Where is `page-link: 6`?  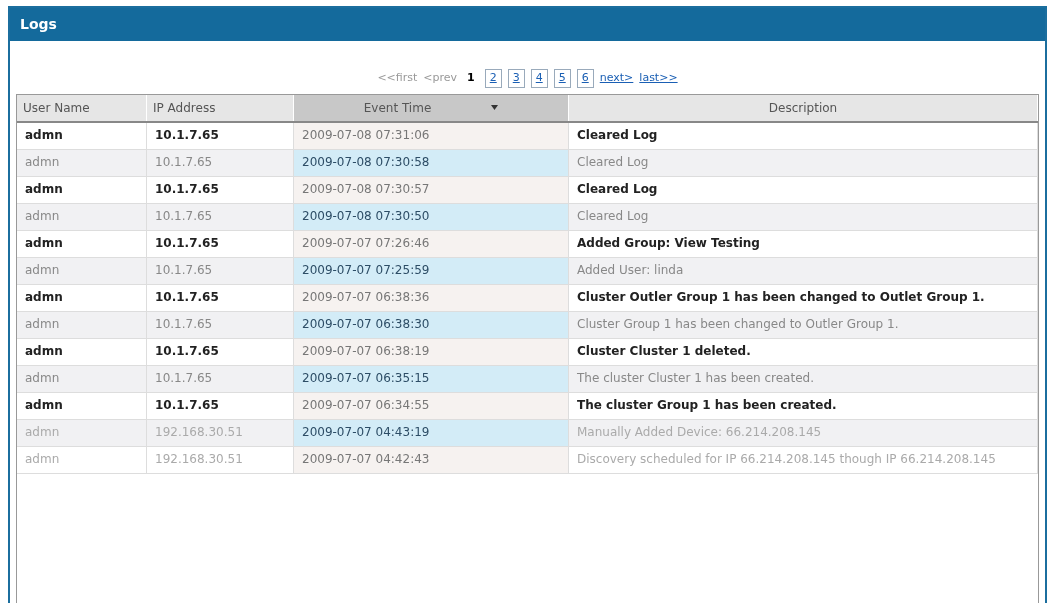 page-link: 6 is located at coordinates (585, 78).